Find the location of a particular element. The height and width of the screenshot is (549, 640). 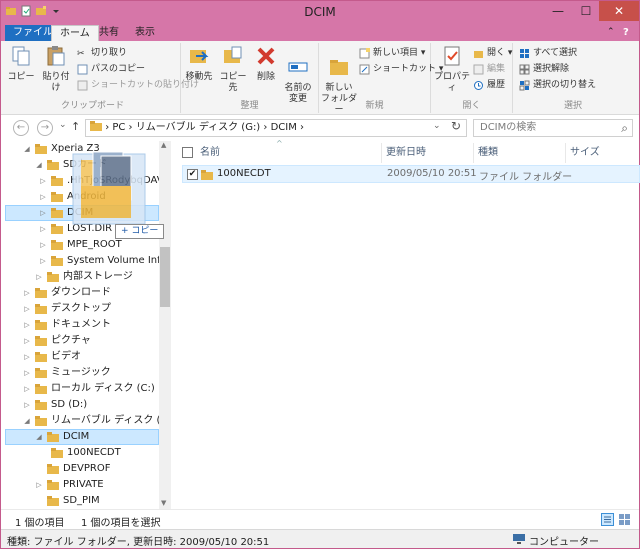

back-button: ← is located at coordinates (21, 128).